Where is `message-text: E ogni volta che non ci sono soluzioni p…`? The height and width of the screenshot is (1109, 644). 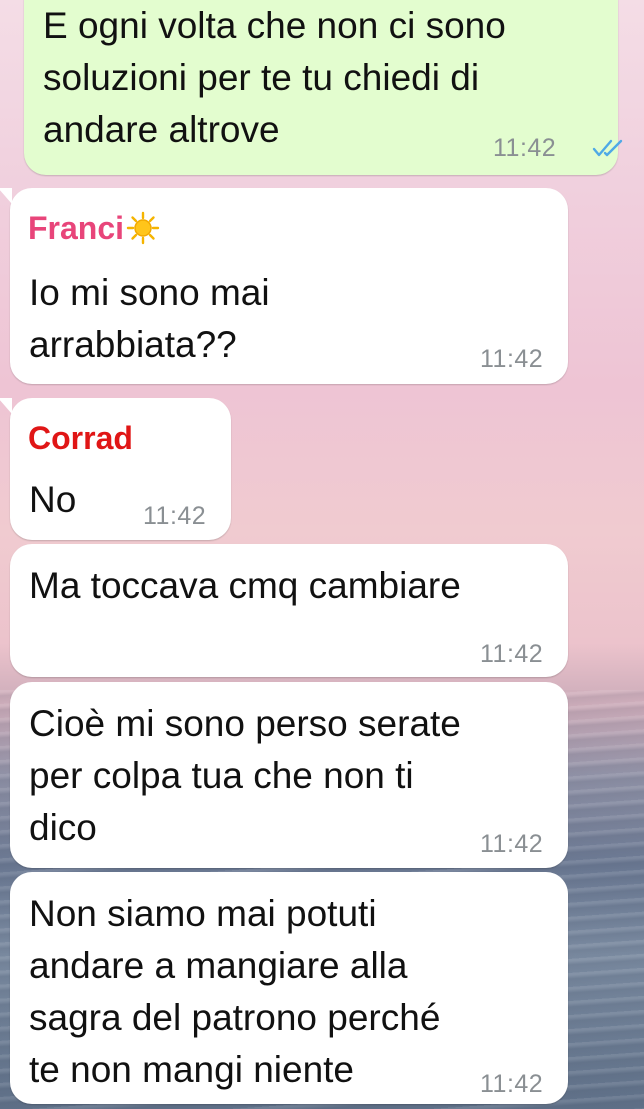 message-text: E ogni volta che non ci sono soluzioni p… is located at coordinates (274, 77).